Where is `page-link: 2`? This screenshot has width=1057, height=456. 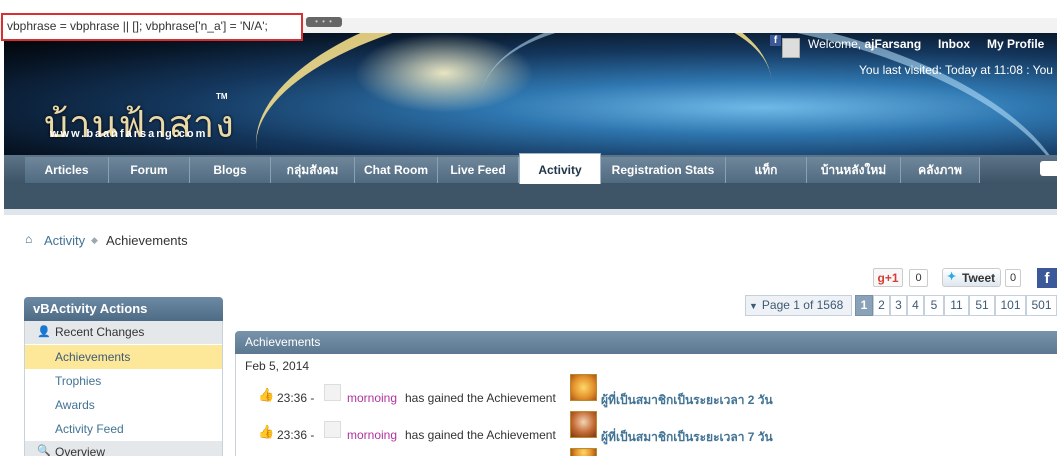 page-link: 2 is located at coordinates (881, 305).